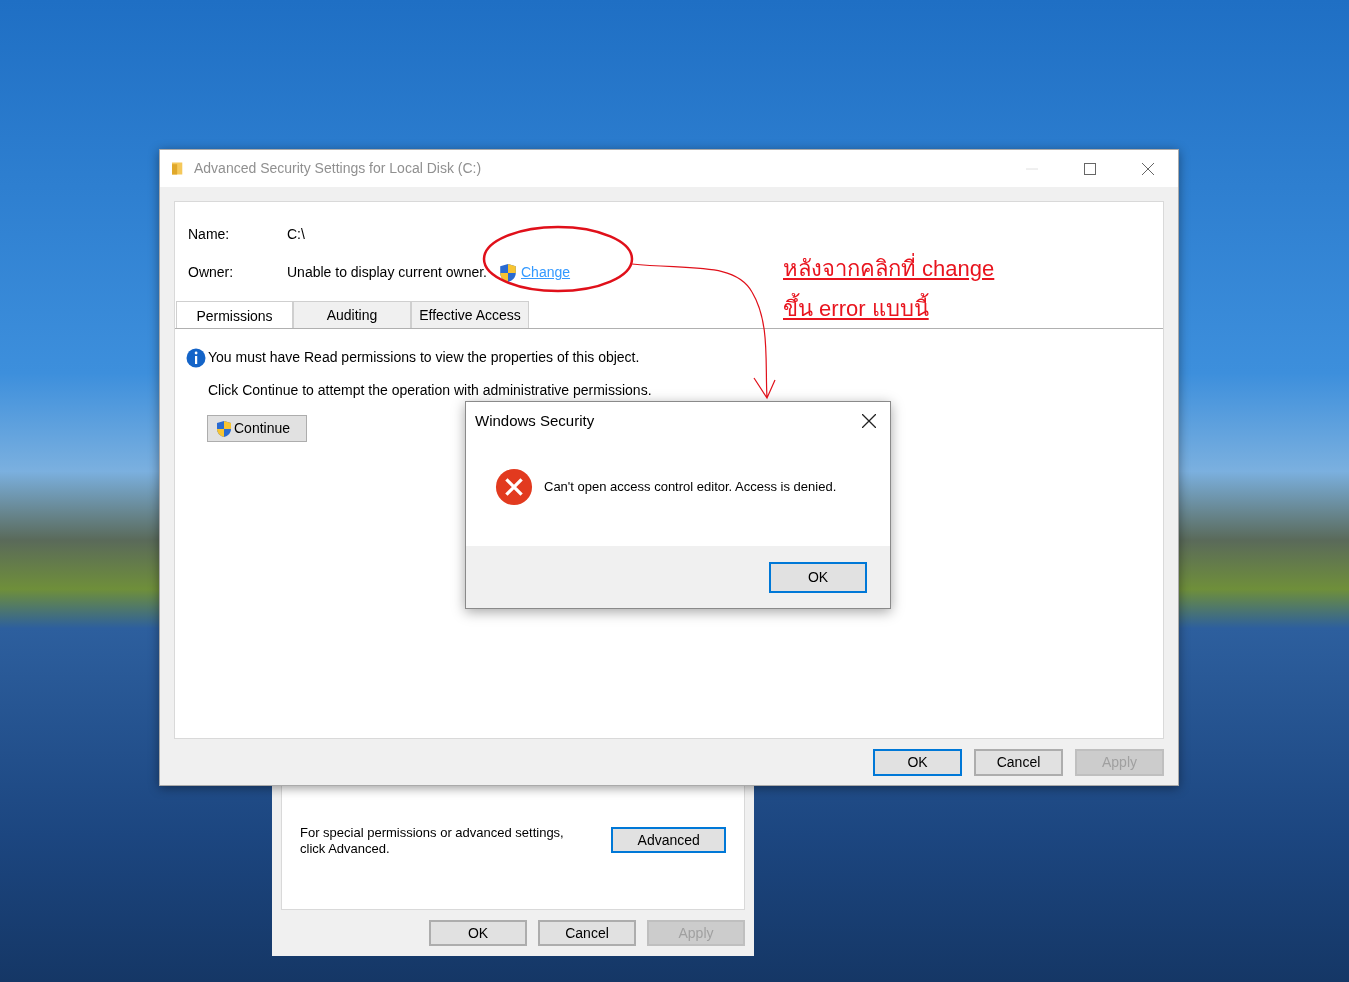  I want to click on tab: Auditing, so click(352, 314).